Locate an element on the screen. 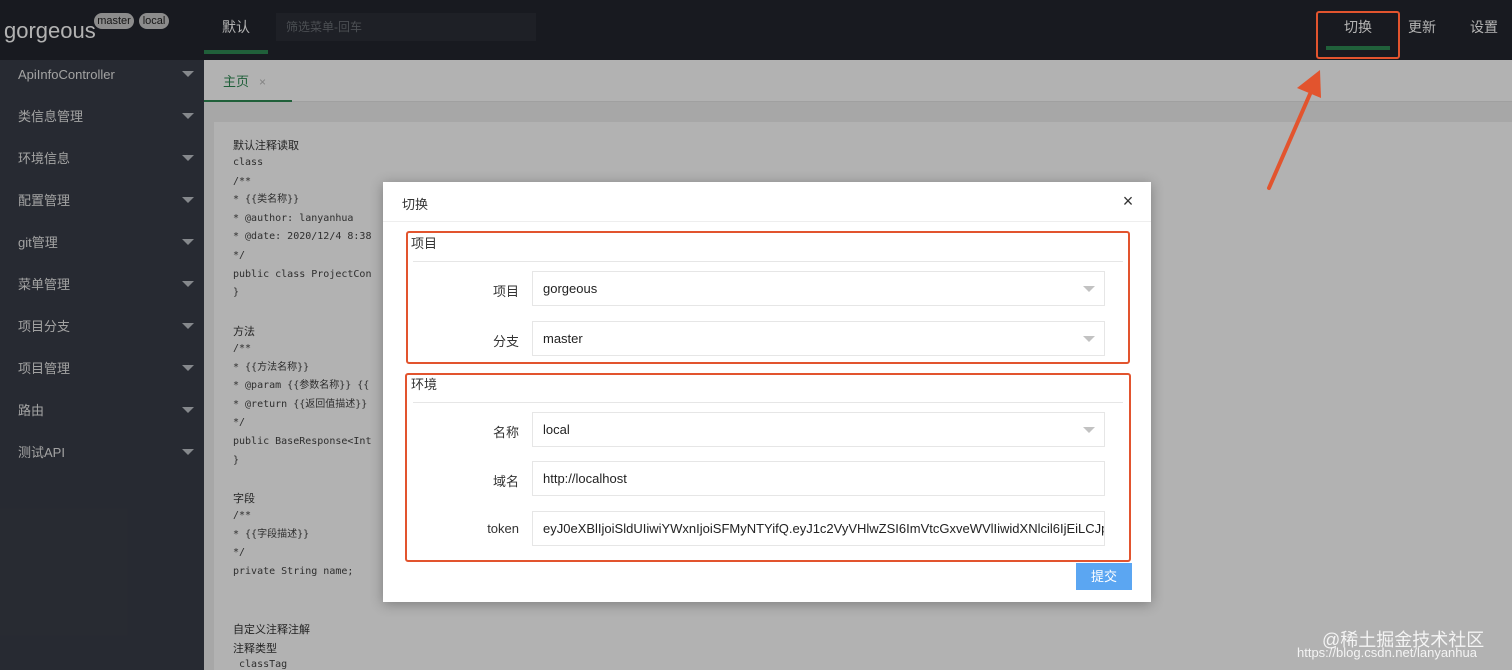 The width and height of the screenshot is (1512, 670). watermark-url: https://blog.csdn.net/lanyanhua is located at coordinates (1387, 652).